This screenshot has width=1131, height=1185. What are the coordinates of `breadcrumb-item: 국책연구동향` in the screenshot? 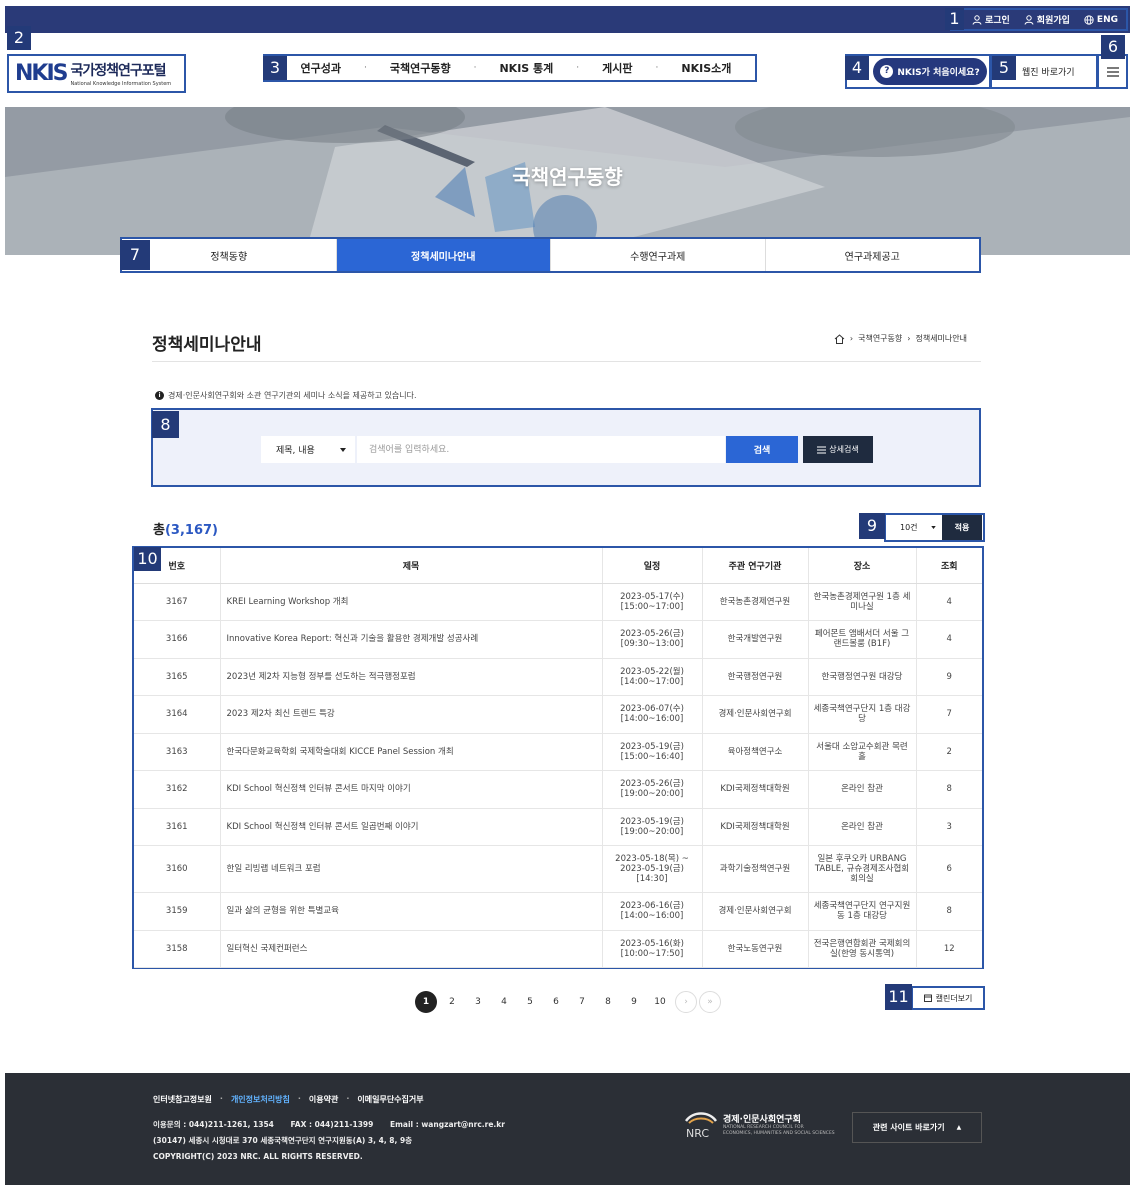 It's located at (880, 338).